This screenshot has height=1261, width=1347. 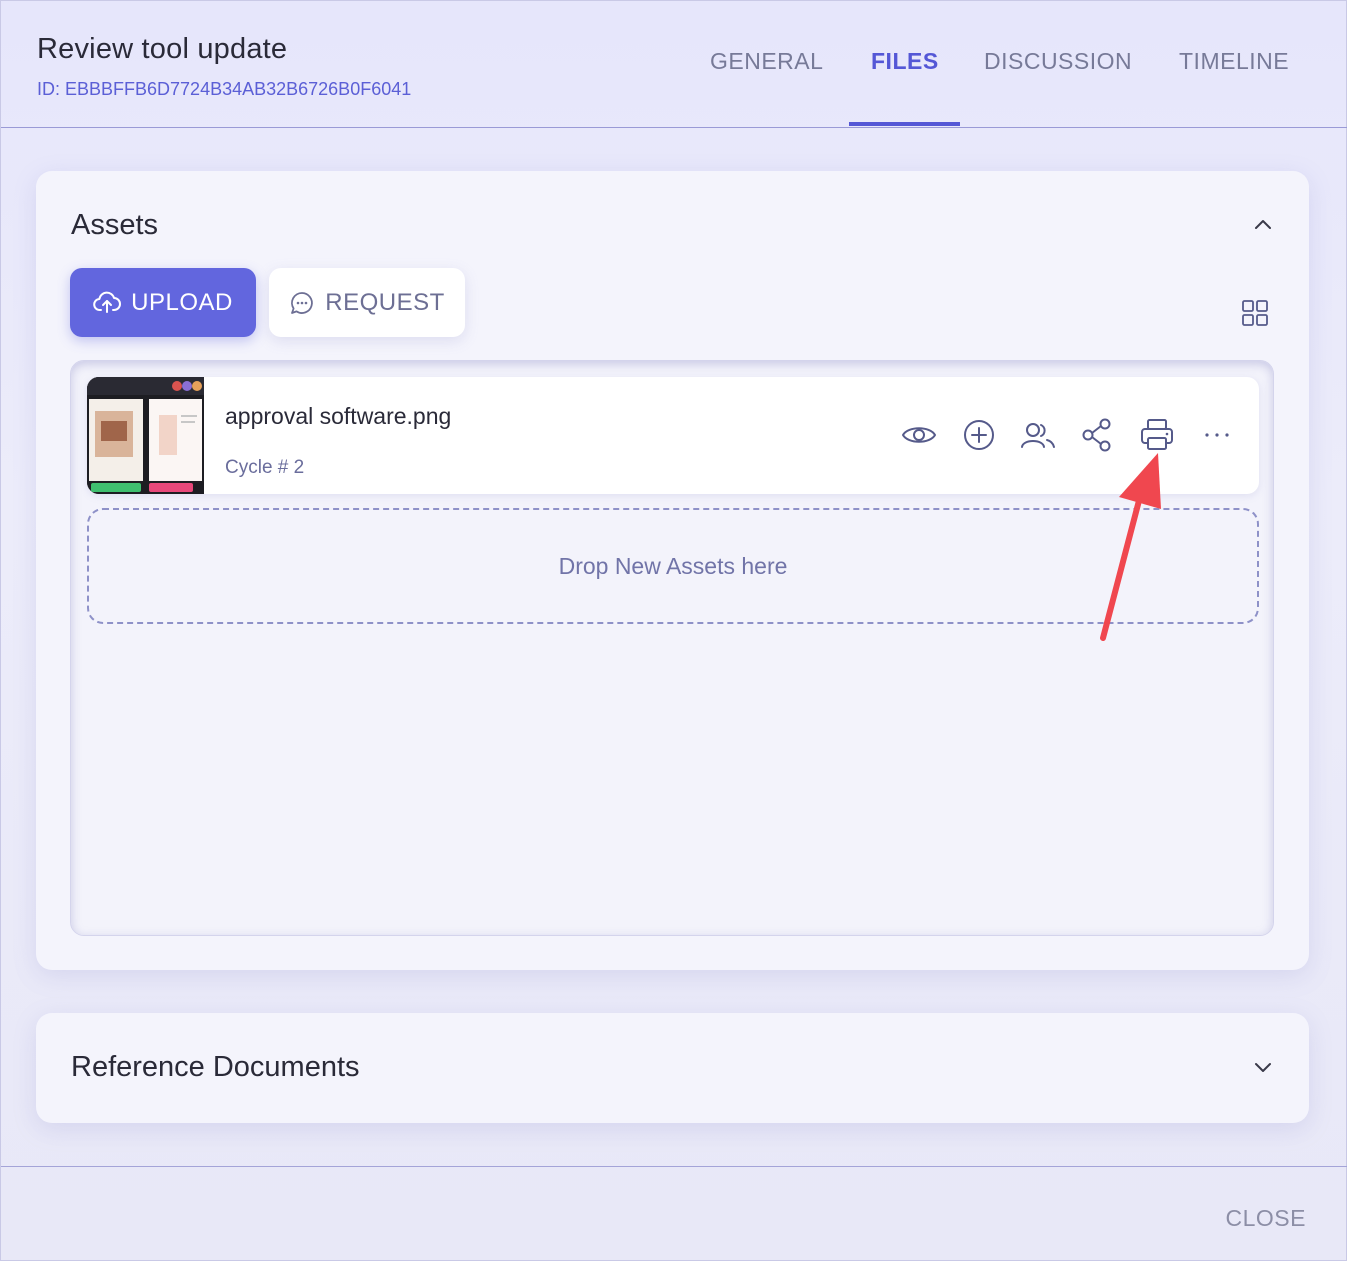 What do you see at coordinates (904, 124) in the screenshot?
I see `active-tab-indicator` at bounding box center [904, 124].